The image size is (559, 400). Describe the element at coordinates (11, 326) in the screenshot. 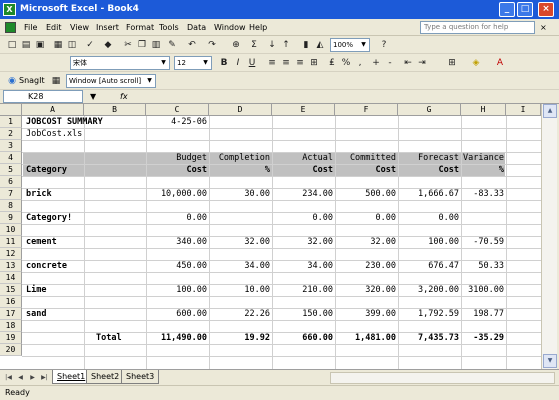

I see `row-header: 18` at that location.